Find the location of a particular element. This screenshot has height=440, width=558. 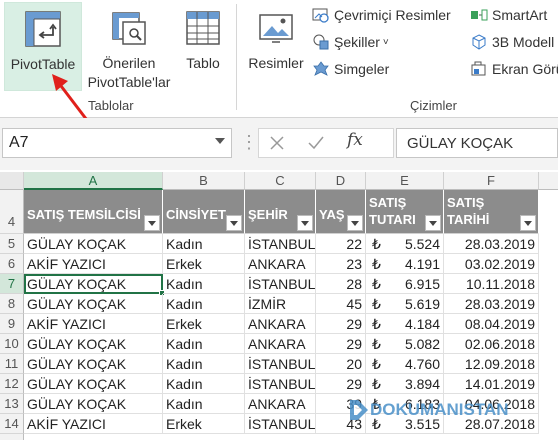

cell-a7: GÜLAY KOÇAK is located at coordinates (93, 284).